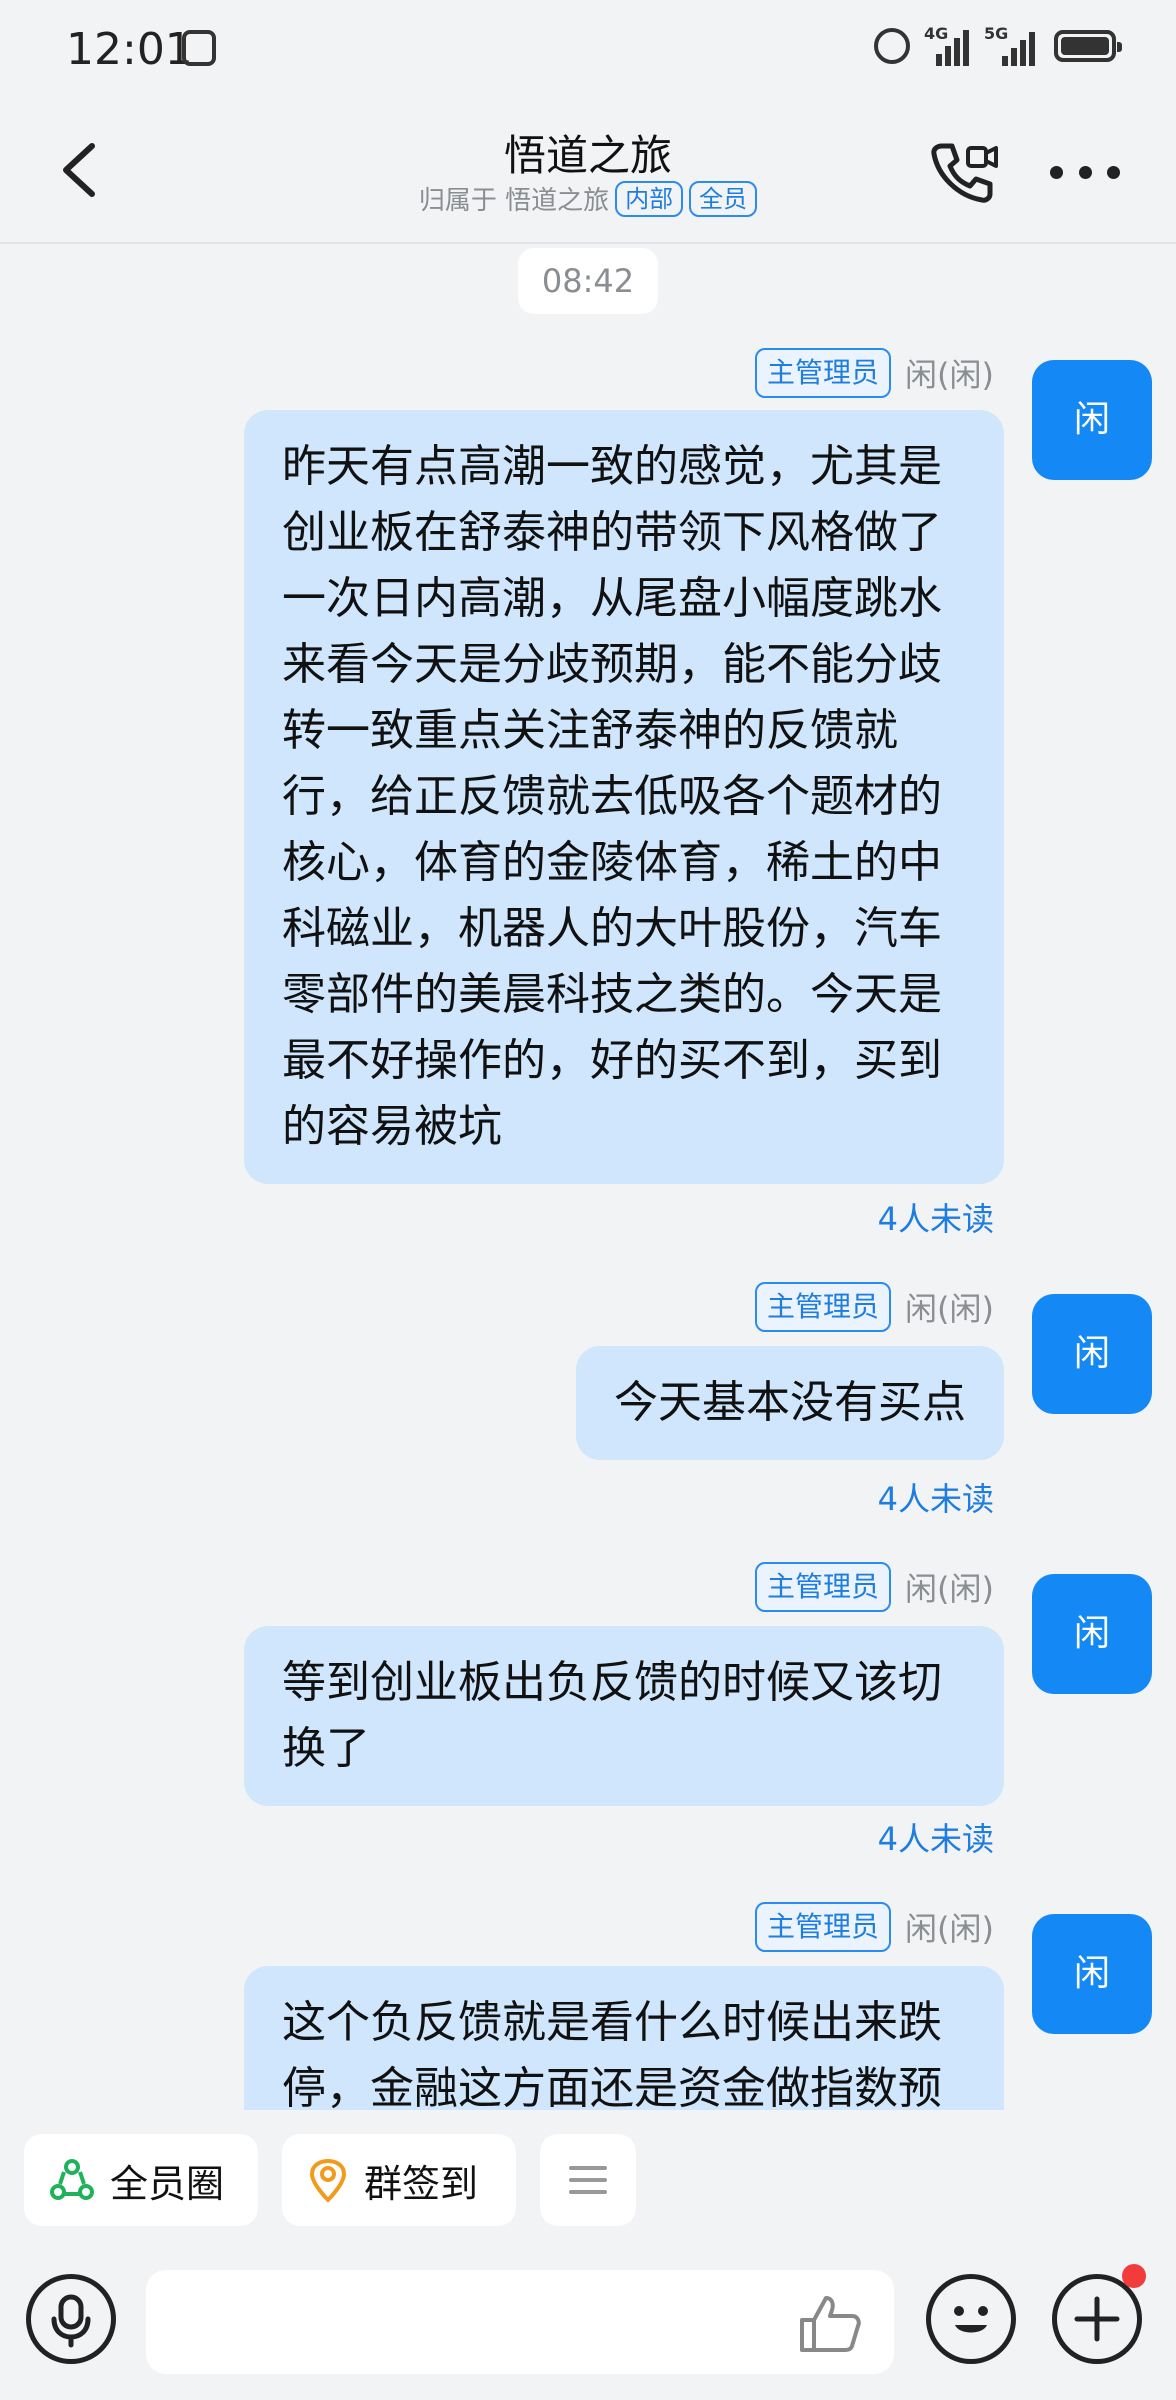 The width and height of the screenshot is (1176, 2400). What do you see at coordinates (996, 33) in the screenshot?
I see `network-5g-label: 5G` at bounding box center [996, 33].